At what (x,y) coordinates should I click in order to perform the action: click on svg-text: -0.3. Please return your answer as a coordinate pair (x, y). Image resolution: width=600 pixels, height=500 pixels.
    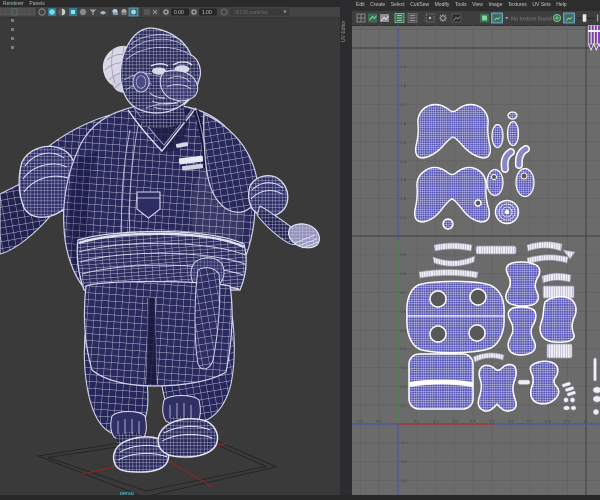
    Looking at the image, I should click on (405, 480).